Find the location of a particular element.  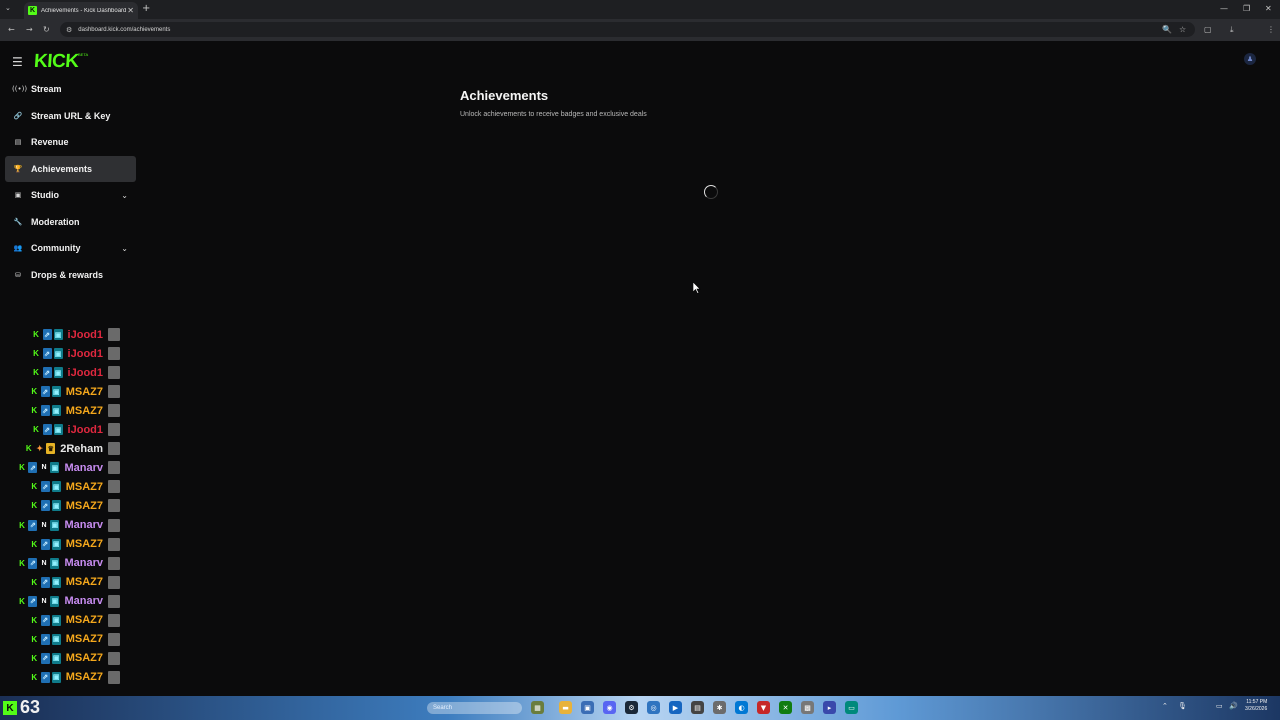

close-window-button: ✕ is located at coordinates (1268, 8).